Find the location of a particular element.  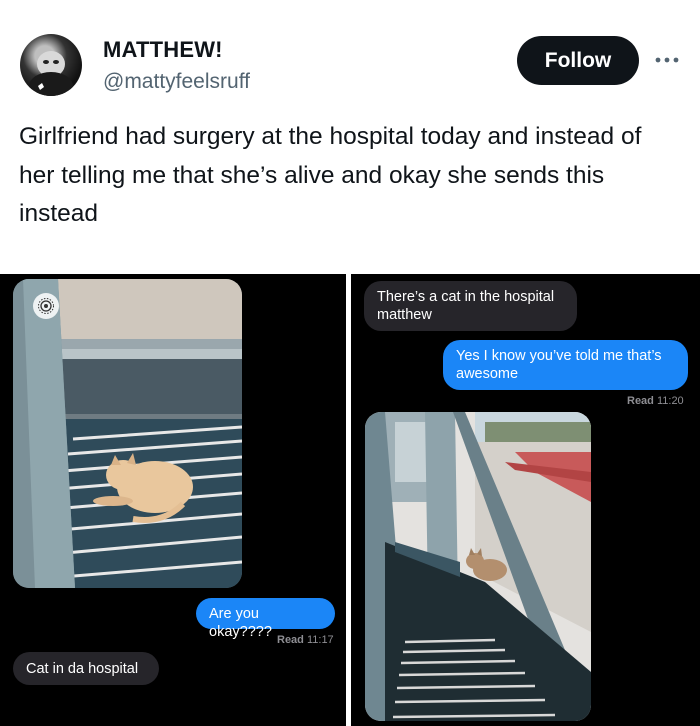

sent-message-bubble: Yes I know you’ve told me that’s awesome is located at coordinates (565, 365).